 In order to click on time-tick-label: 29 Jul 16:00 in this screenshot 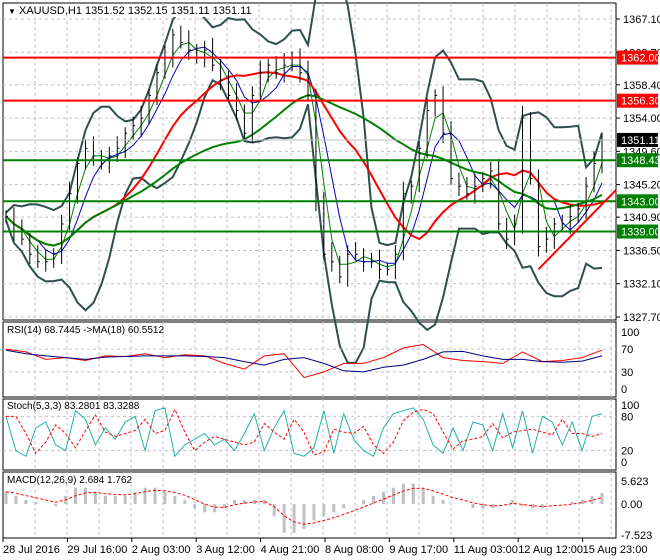, I will do `click(97, 550)`.